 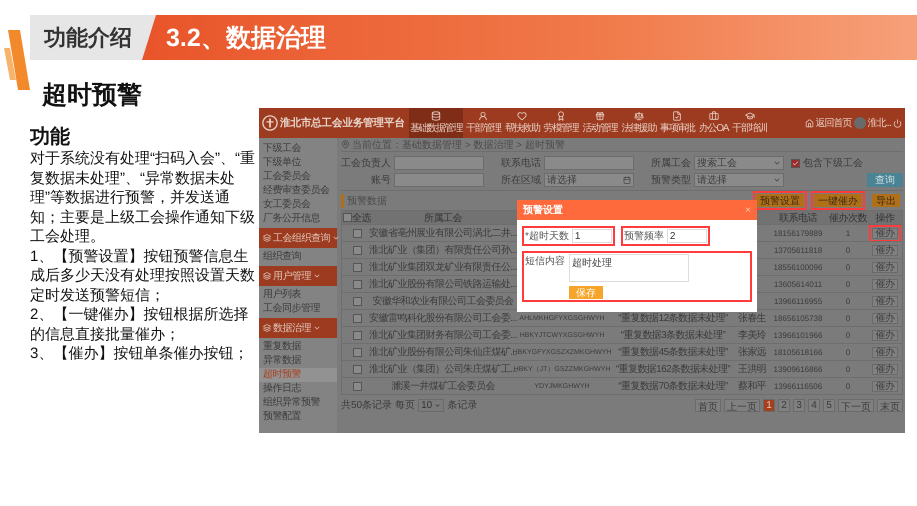 I want to click on app-title: 淮北市总工会业务管理平台, so click(x=342, y=123).